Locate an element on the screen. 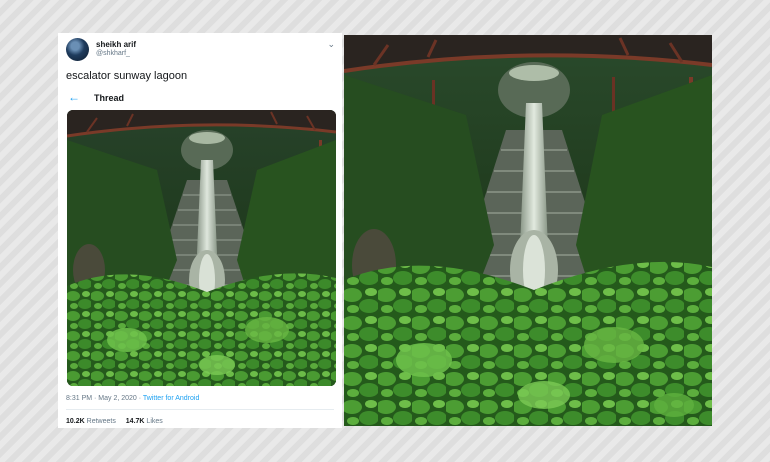 Image resolution: width=770 pixels, height=462 pixels. thread-heading: Thread is located at coordinates (109, 98).